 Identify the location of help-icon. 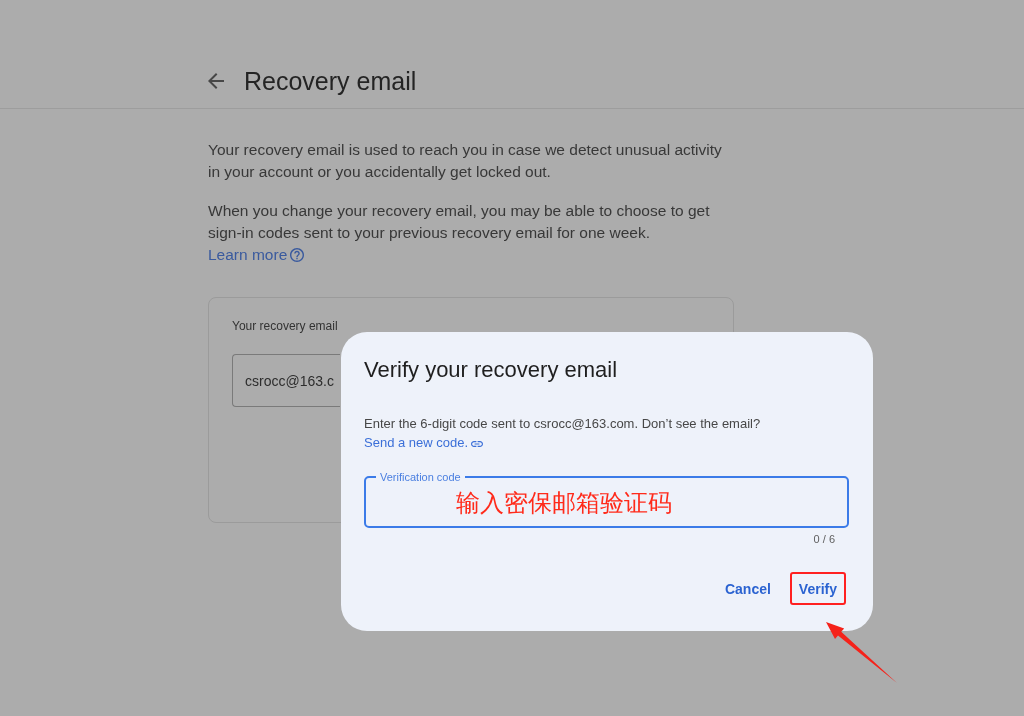
(297, 255).